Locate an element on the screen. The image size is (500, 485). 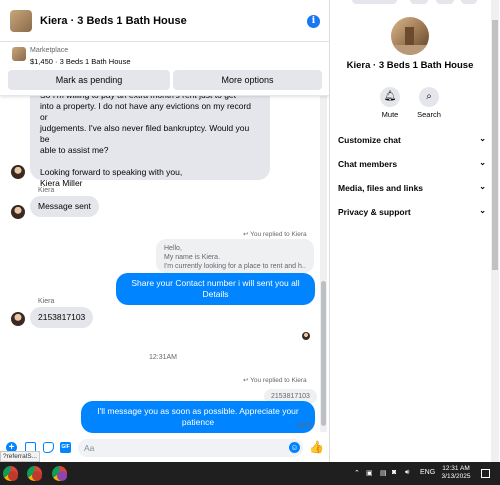
message-input: Aa is located at coordinates (190, 448).